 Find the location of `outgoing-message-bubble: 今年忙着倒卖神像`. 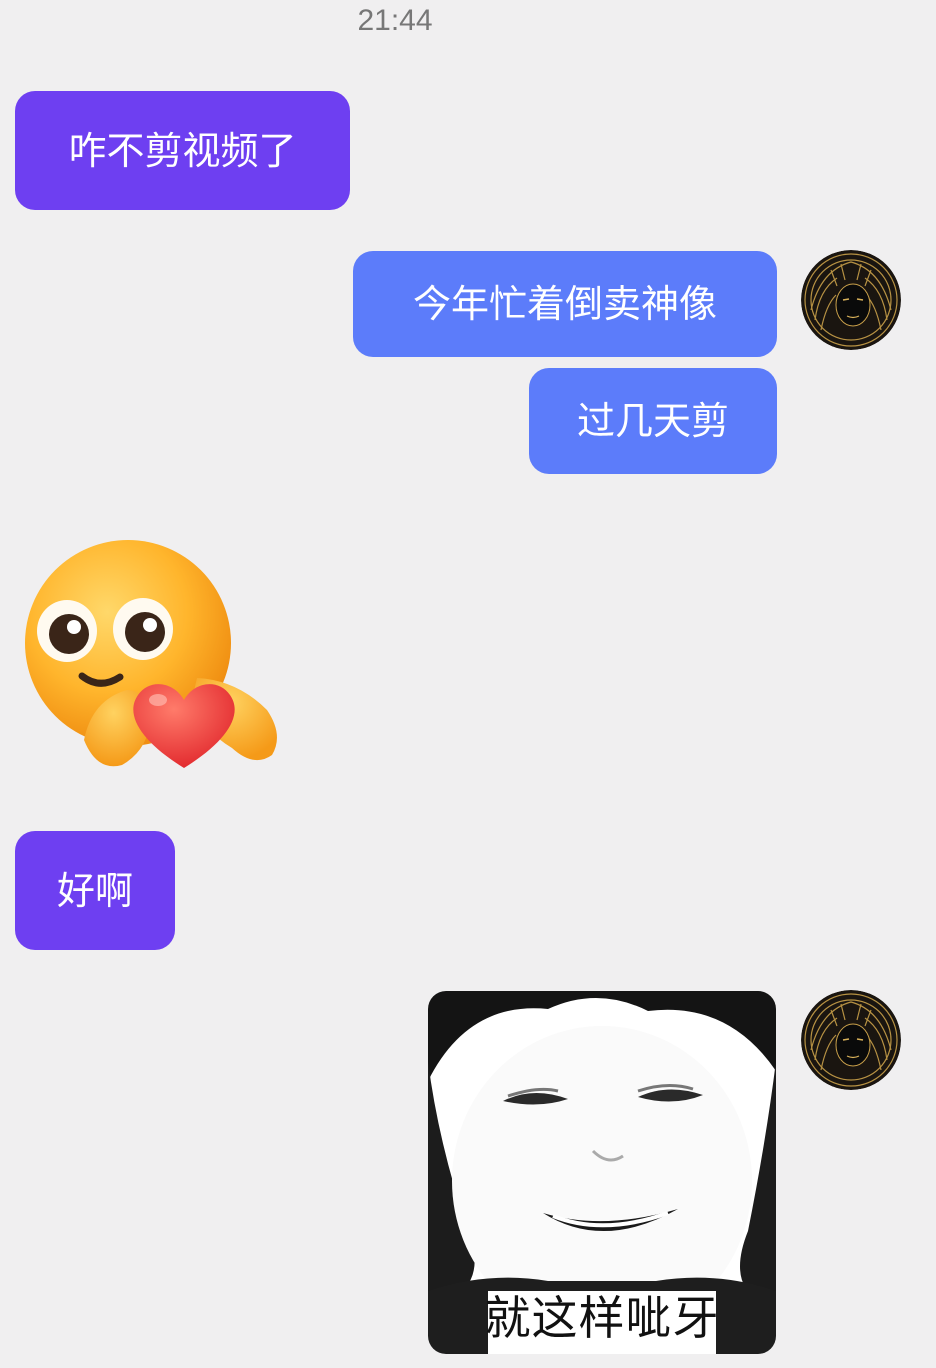

outgoing-message-bubble: 今年忙着倒卖神像 is located at coordinates (565, 304).